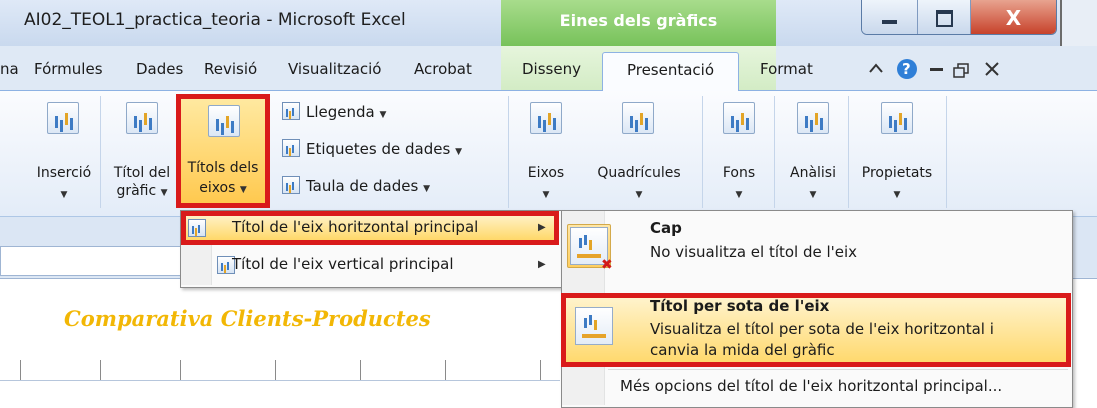 The width and height of the screenshot is (1097, 408). I want to click on tab-formules: Fórmules, so click(68, 69).